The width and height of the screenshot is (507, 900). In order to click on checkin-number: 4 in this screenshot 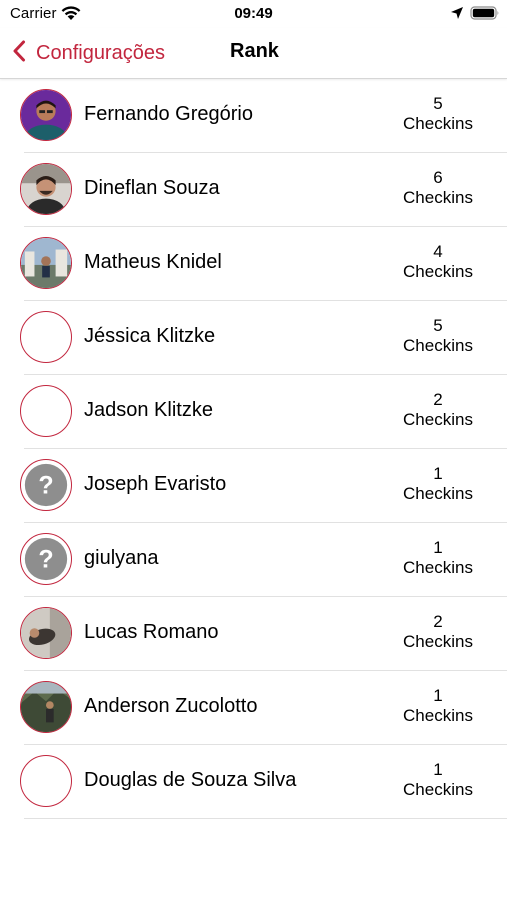, I will do `click(438, 251)`.